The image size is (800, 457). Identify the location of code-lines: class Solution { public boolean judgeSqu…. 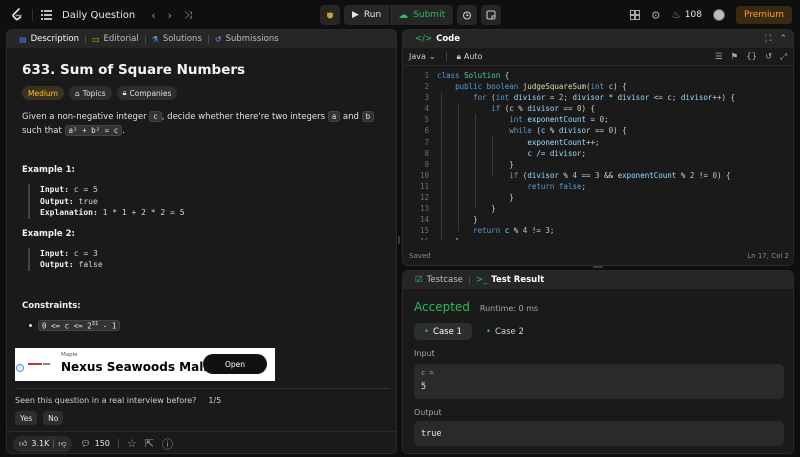
(586, 155).